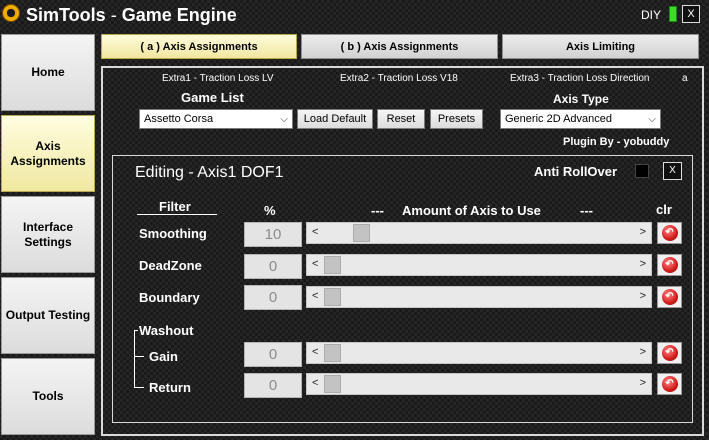 This screenshot has width=709, height=440. What do you see at coordinates (642, 171) in the screenshot?
I see `anti-rollover-checkbox` at bounding box center [642, 171].